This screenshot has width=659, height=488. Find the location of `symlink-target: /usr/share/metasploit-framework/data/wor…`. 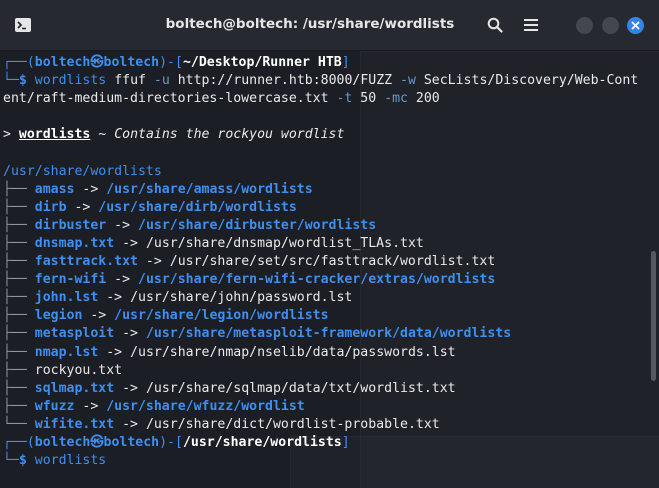

symlink-target: /usr/share/metasploit-framework/data/wor… is located at coordinates (328, 334).